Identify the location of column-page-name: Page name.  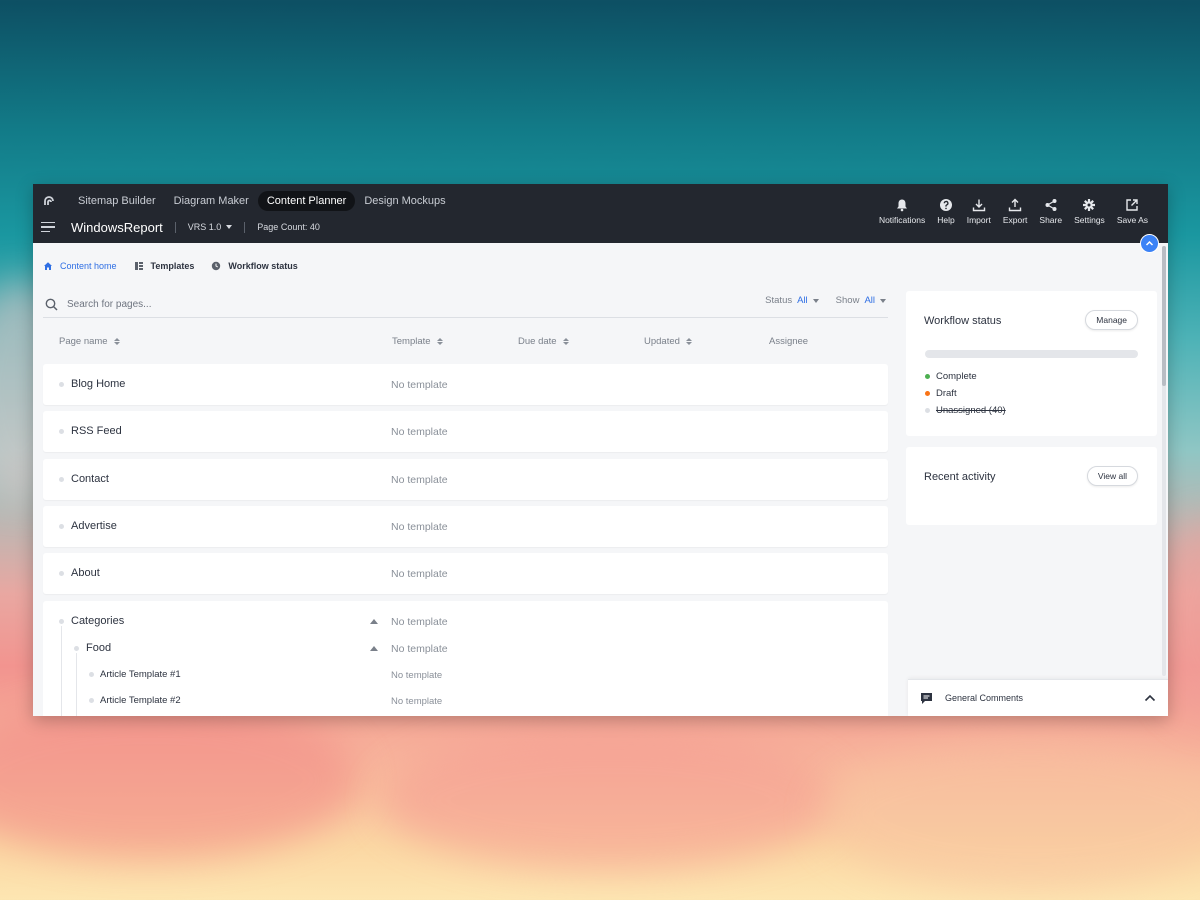
(89, 341).